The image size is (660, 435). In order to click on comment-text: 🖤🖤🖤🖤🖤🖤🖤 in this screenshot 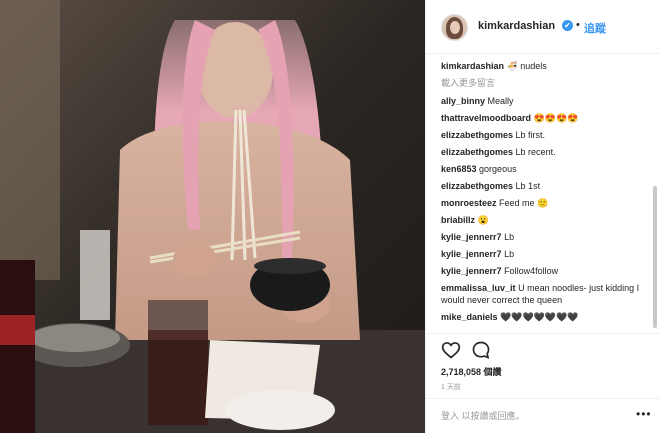, I will do `click(539, 317)`.